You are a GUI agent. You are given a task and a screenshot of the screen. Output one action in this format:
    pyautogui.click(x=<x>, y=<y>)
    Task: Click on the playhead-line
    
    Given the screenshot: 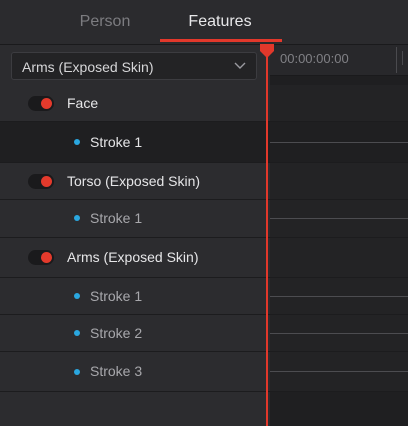 What is the action you would take?
    pyautogui.click(x=267, y=239)
    